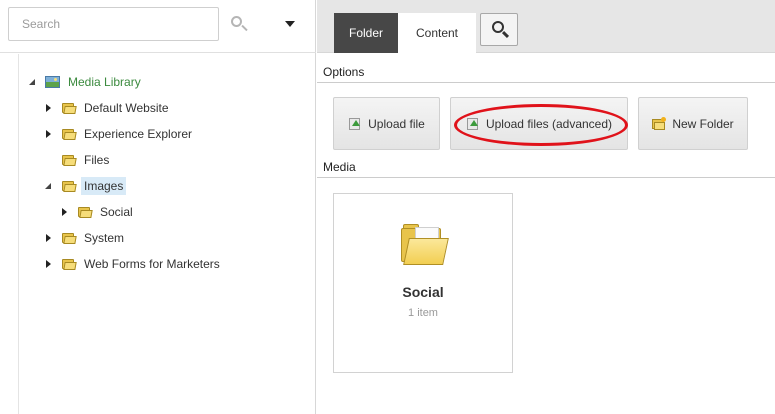 This screenshot has height=414, width=775. Describe the element at coordinates (104, 186) in the screenshot. I see `tree-node-label: Images` at that location.